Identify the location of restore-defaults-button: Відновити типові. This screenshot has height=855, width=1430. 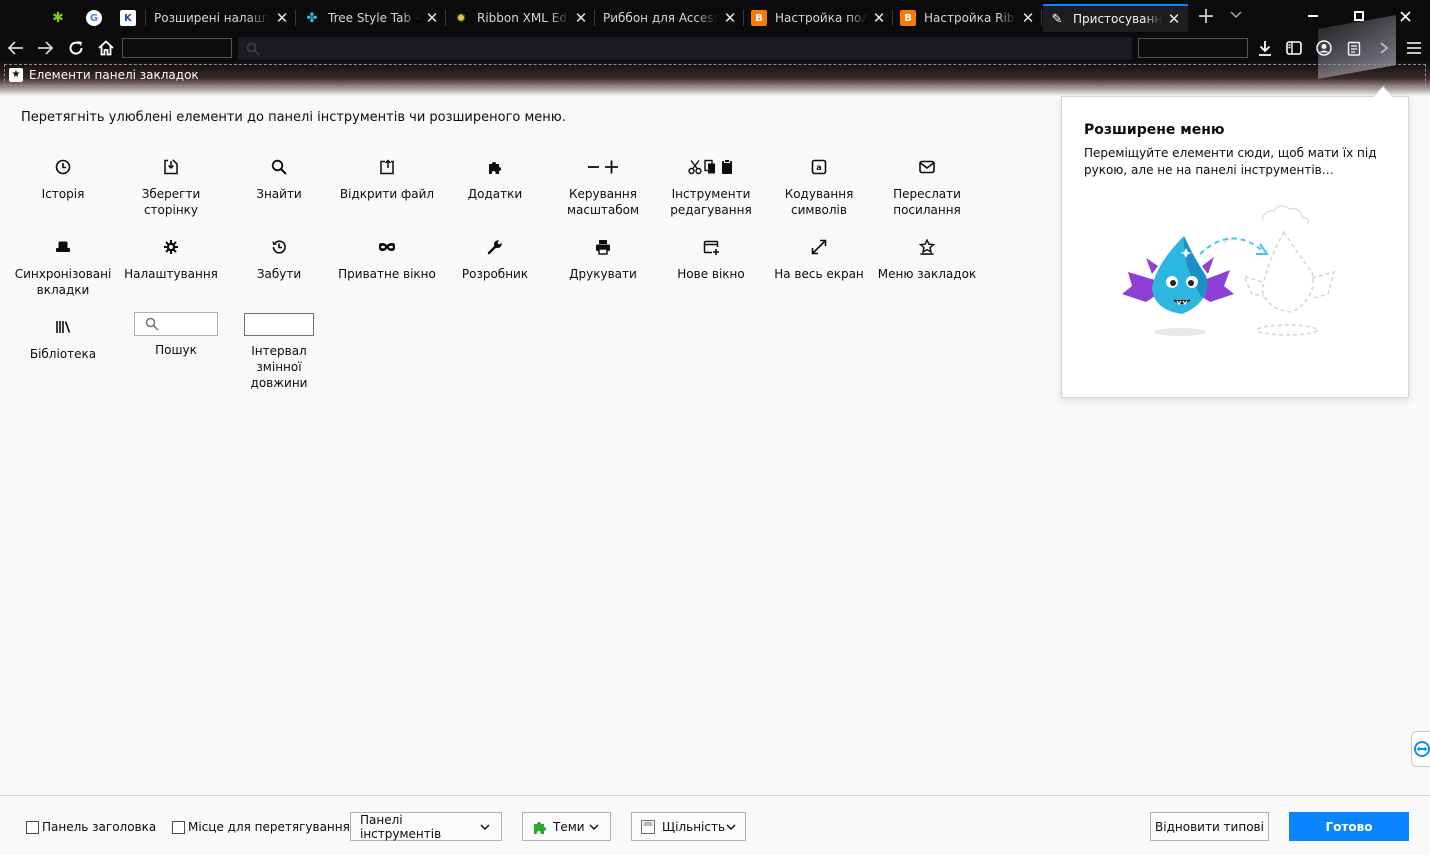
(1209, 826).